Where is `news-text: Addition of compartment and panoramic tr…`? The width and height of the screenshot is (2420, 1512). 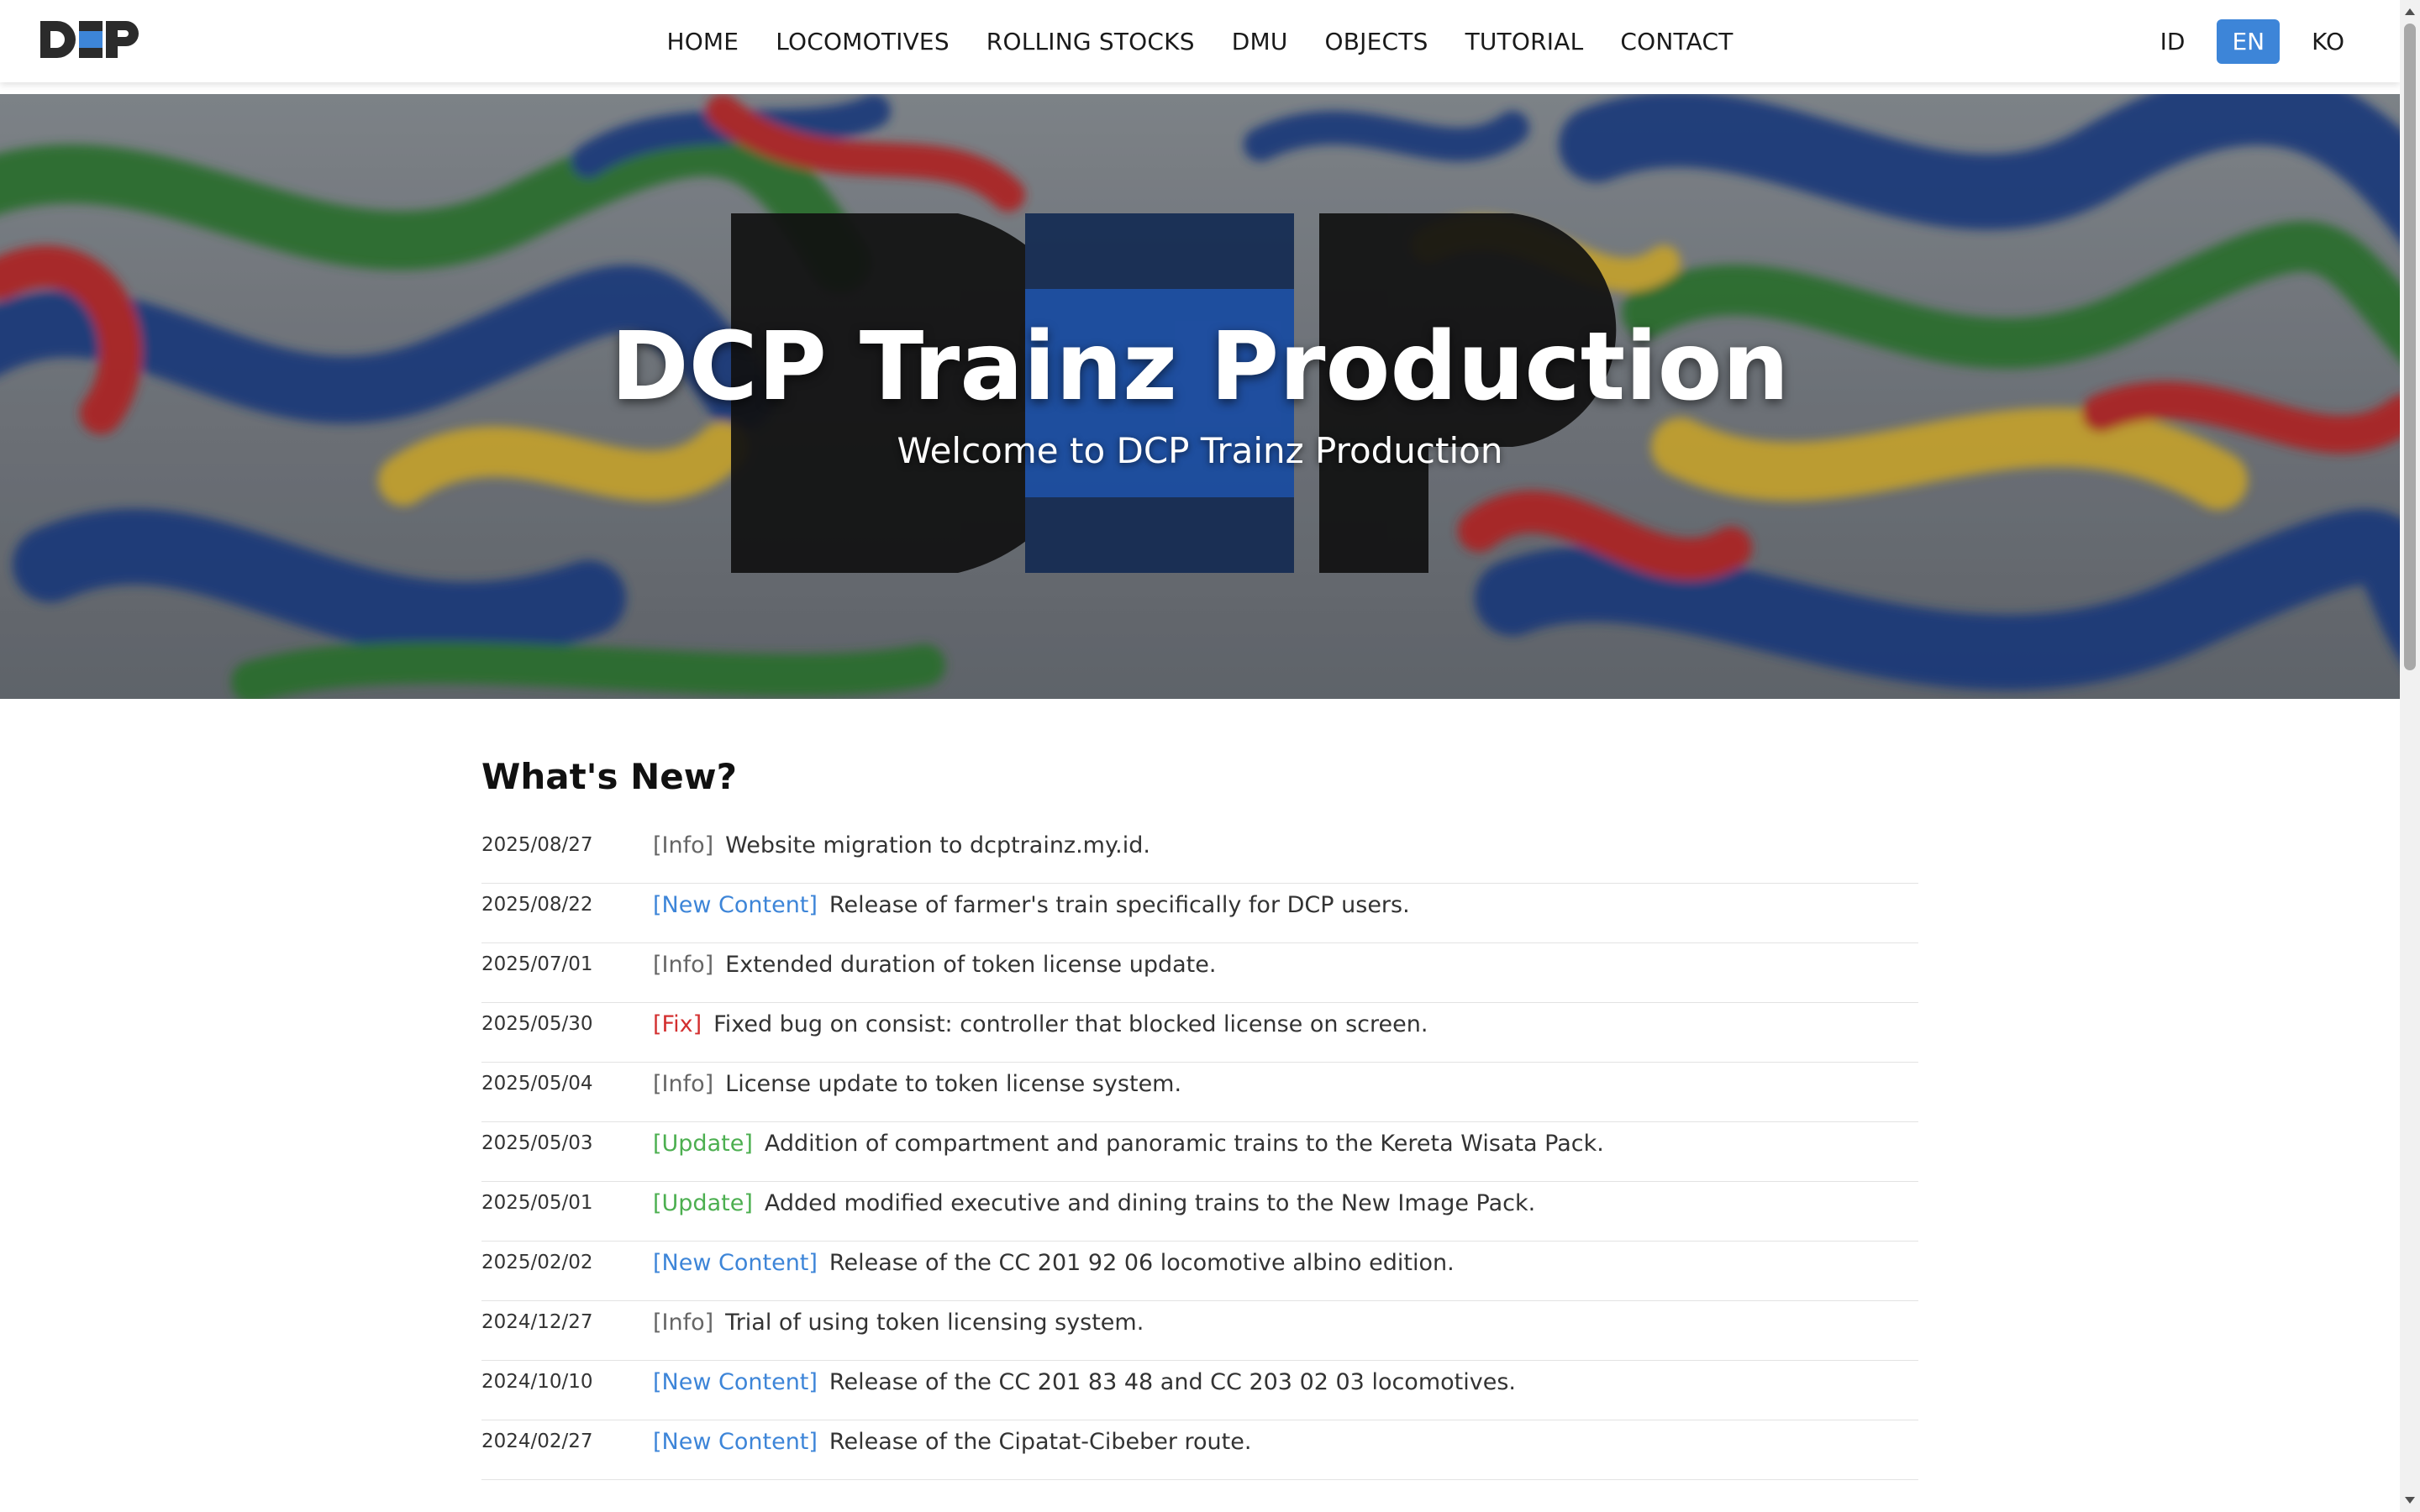 news-text: Addition of compartment and panoramic tr… is located at coordinates (1184, 1144).